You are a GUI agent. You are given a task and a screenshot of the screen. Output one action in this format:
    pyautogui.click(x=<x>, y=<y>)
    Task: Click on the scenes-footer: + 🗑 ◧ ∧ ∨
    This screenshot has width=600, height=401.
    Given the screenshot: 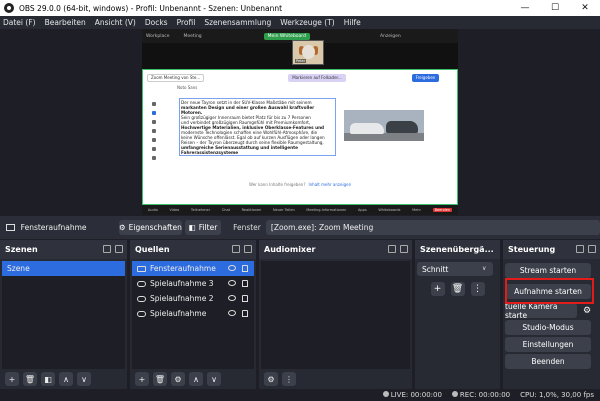 What is the action you would take?
    pyautogui.click(x=63, y=379)
    